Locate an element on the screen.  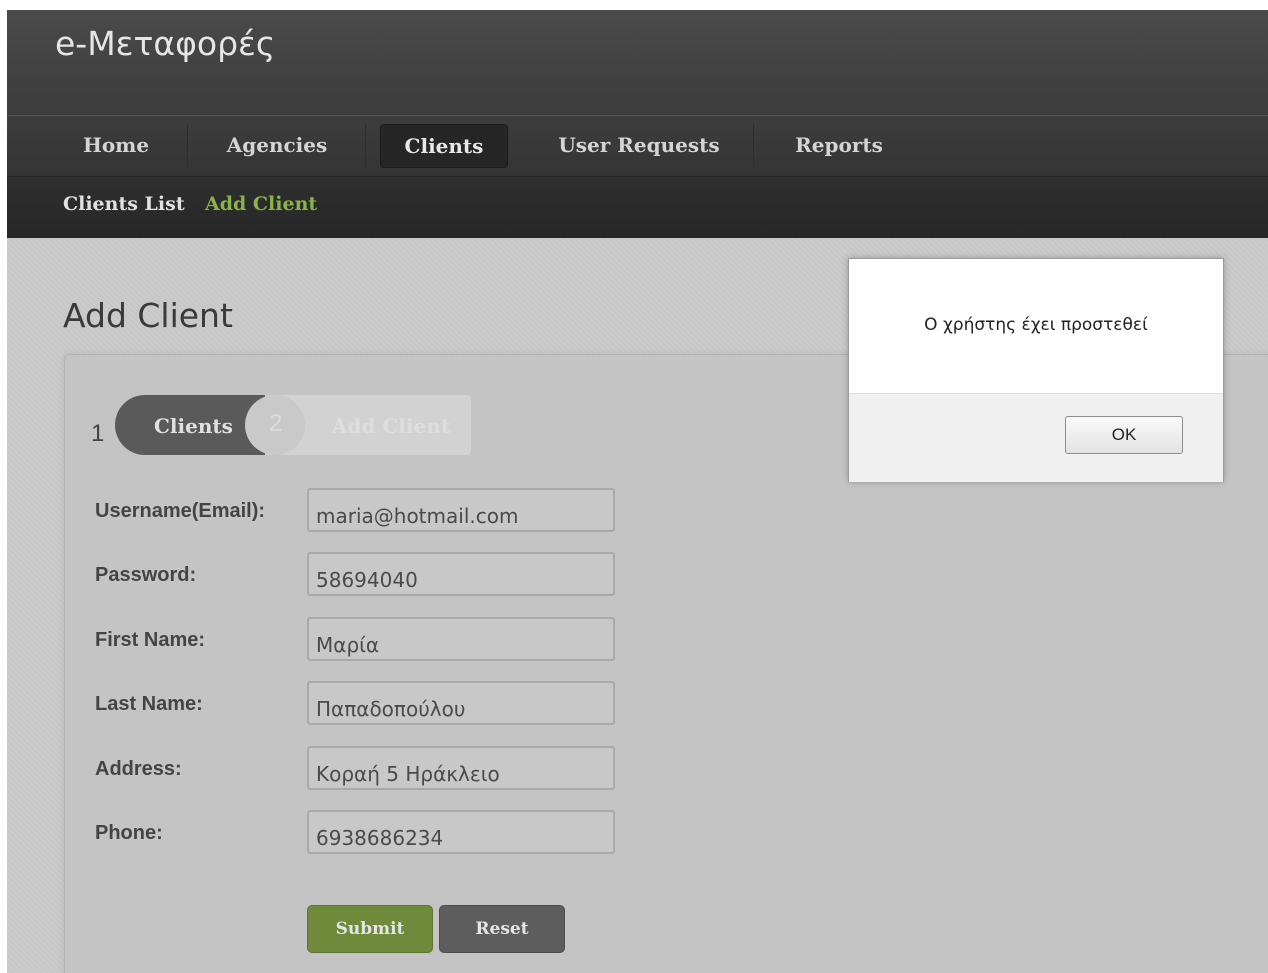
form-row-address: Address: Κοραή 5 Ηράκλειο is located at coordinates (637, 771).